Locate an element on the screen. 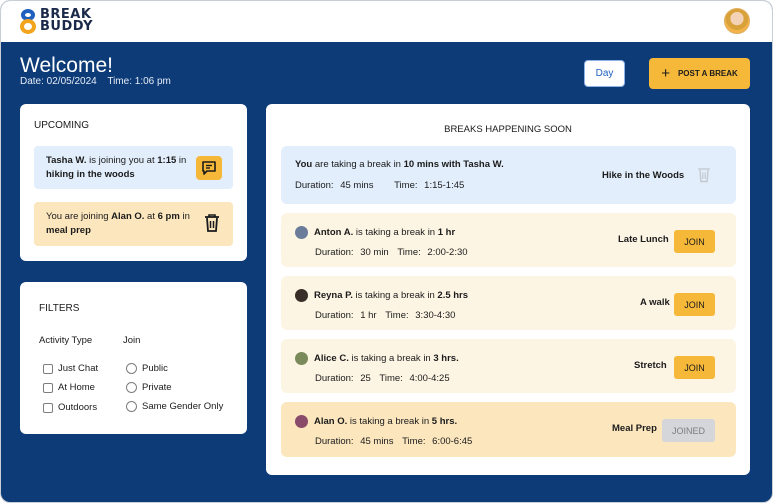 The height and width of the screenshot is (503, 773). upcoming-activity: hiking in the woods is located at coordinates (90, 174).